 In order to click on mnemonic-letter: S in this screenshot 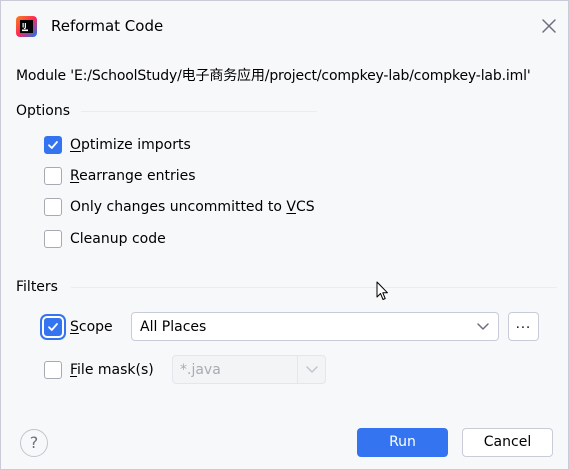, I will do `click(74, 327)`.